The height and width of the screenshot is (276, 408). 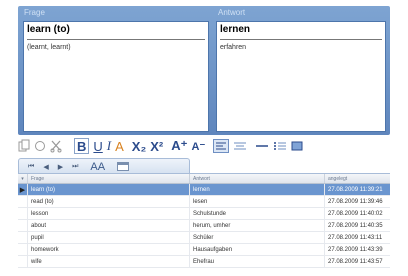 What do you see at coordinates (235, 29) in the screenshot?
I see `antwort-word: lernen` at bounding box center [235, 29].